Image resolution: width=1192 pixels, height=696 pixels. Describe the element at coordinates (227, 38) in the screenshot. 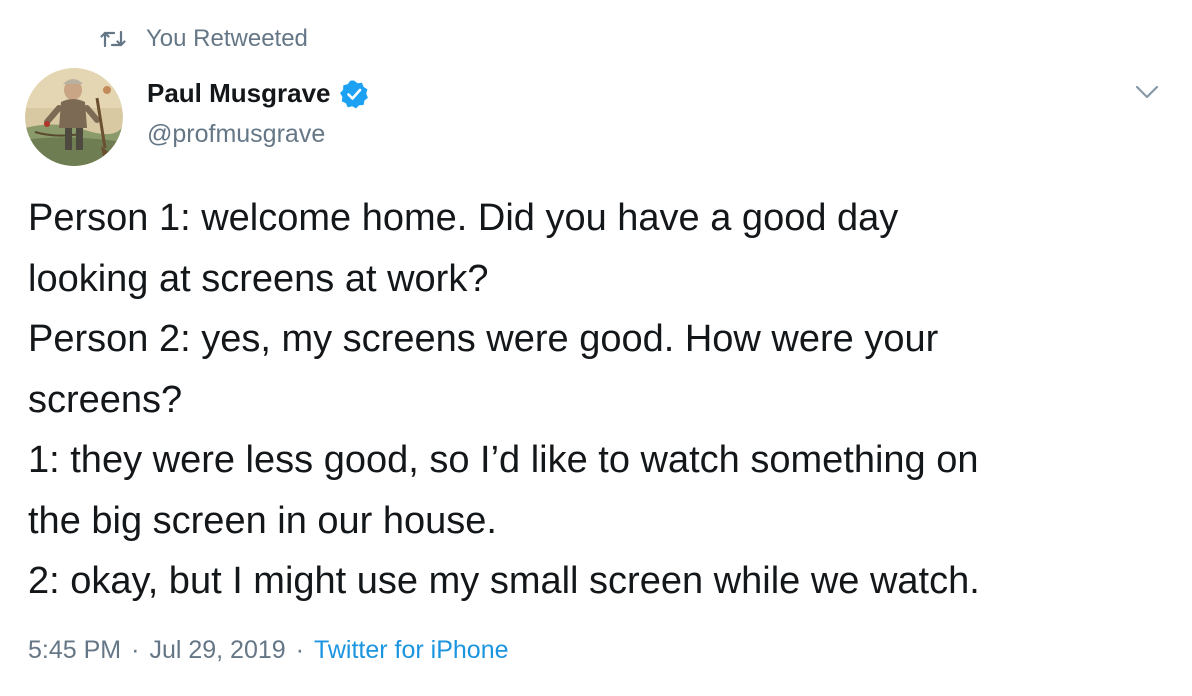

I see `retweet-label: You Retweeted` at that location.